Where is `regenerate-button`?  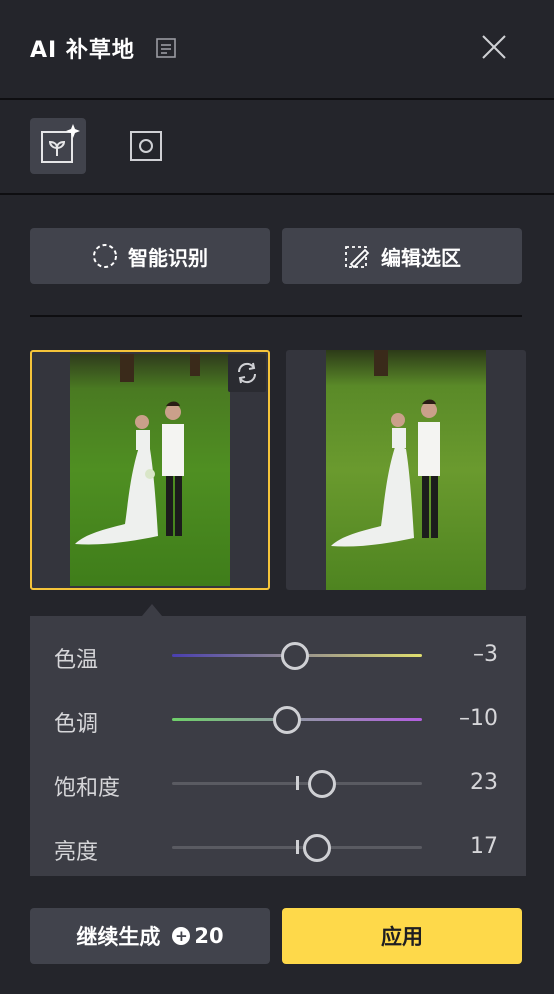
regenerate-button is located at coordinates (247, 373).